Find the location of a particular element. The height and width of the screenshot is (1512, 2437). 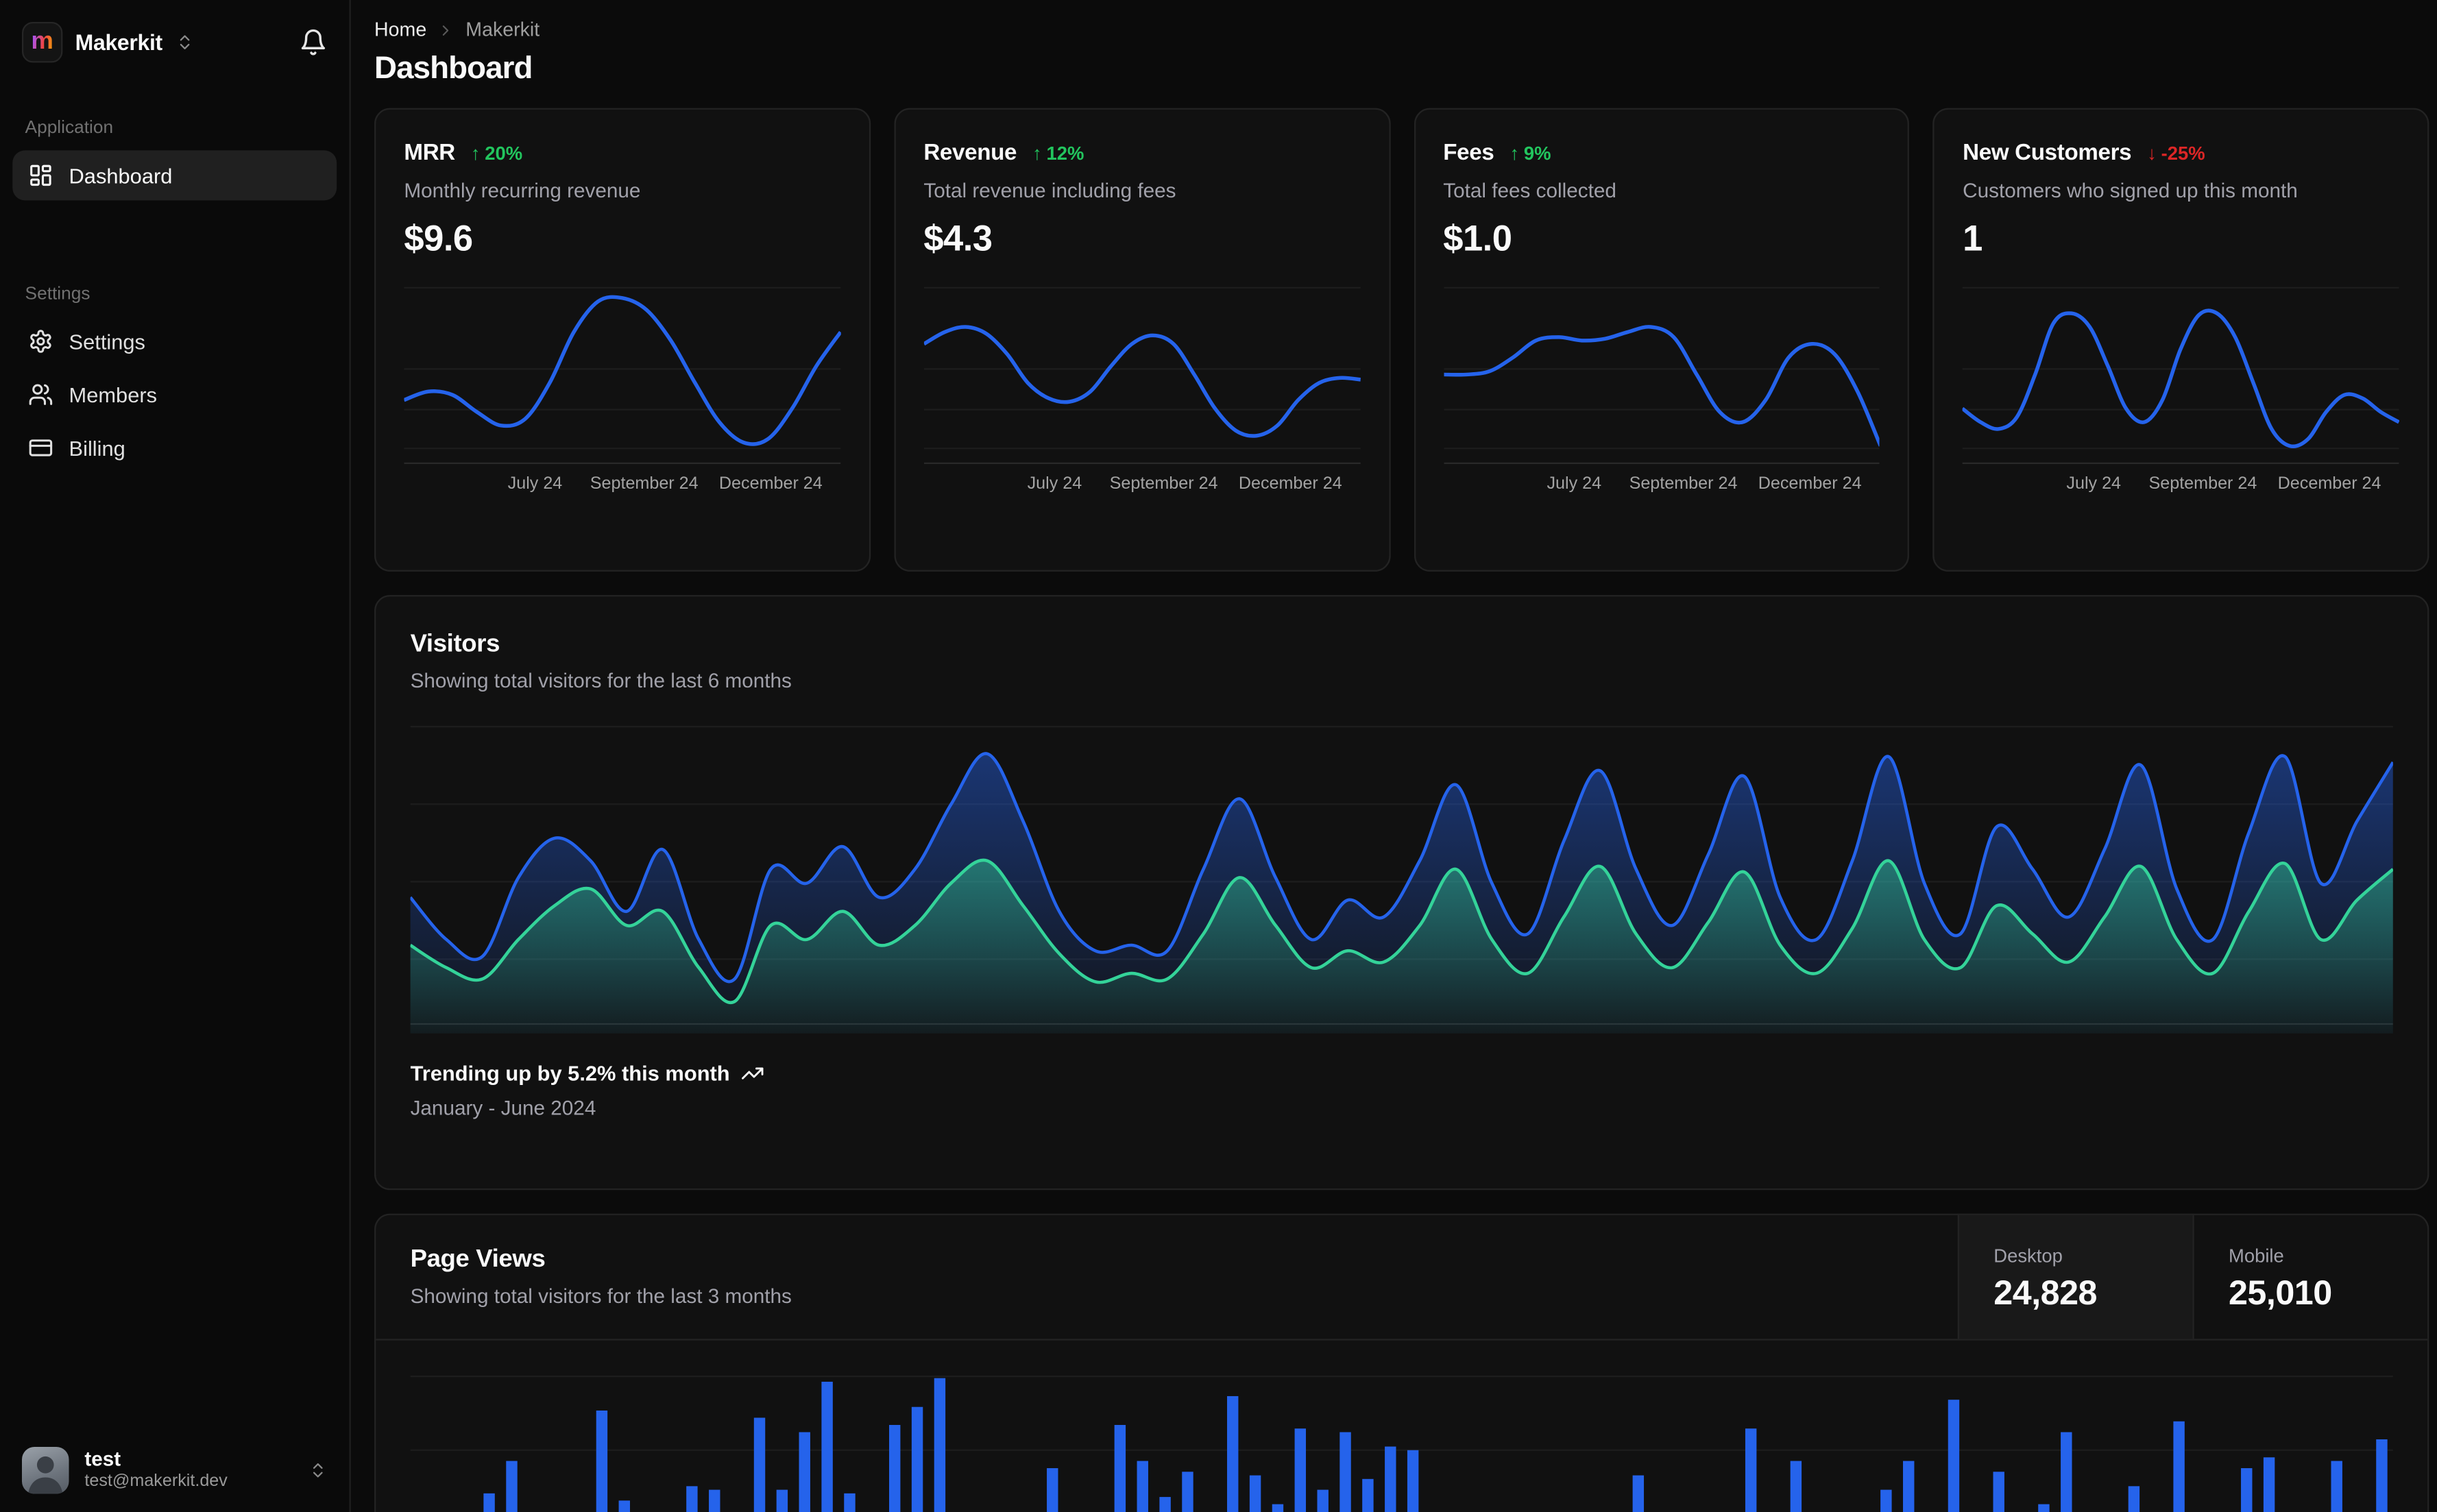

trend-badge: ↑ 9% is located at coordinates (1530, 153).